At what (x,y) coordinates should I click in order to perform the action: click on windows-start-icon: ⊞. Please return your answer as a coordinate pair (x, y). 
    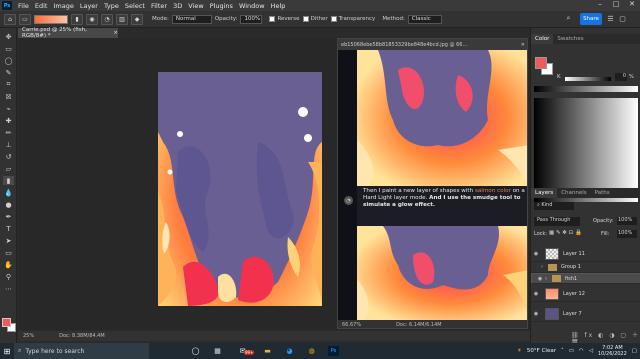
    Looking at the image, I should click on (7, 351).